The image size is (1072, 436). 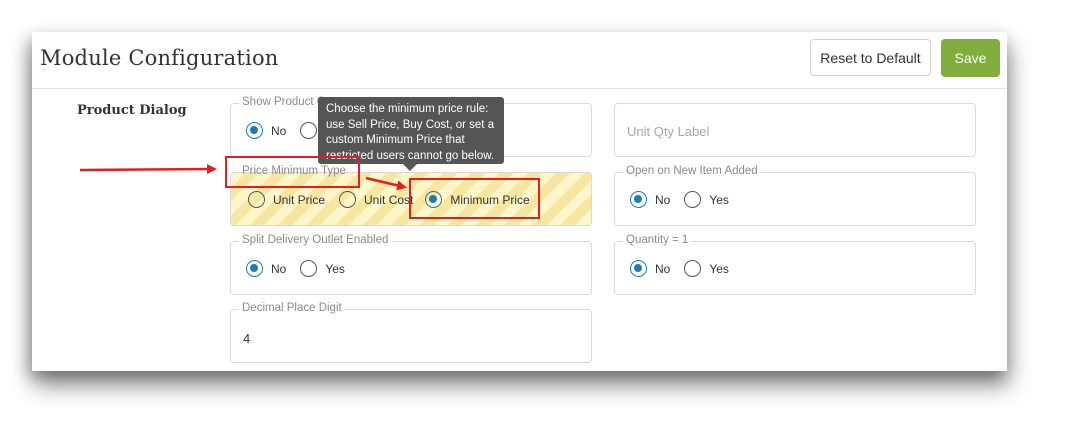 I want to click on annotation-arrow-left, so click(x=148, y=169).